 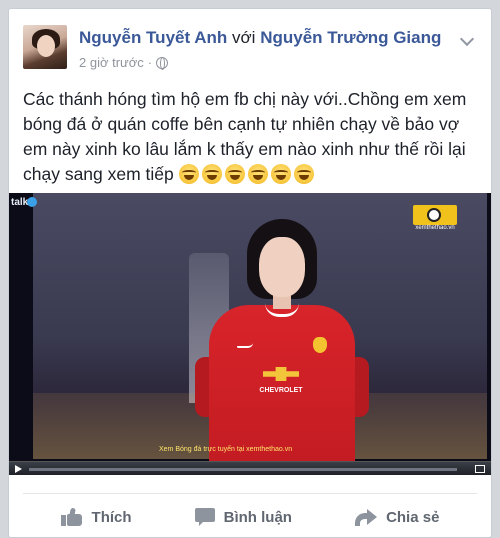 What do you see at coordinates (467, 41) in the screenshot?
I see `chevron-down-icon` at bounding box center [467, 41].